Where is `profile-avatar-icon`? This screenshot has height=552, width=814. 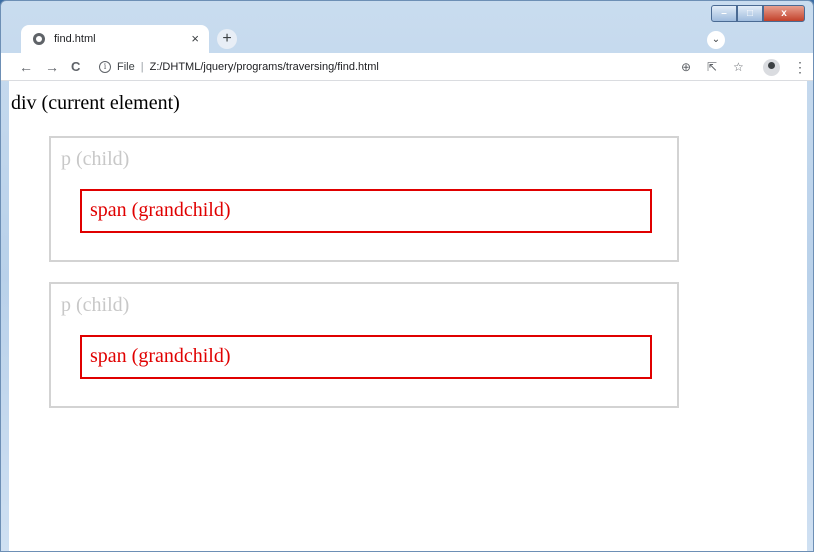 profile-avatar-icon is located at coordinates (771, 67).